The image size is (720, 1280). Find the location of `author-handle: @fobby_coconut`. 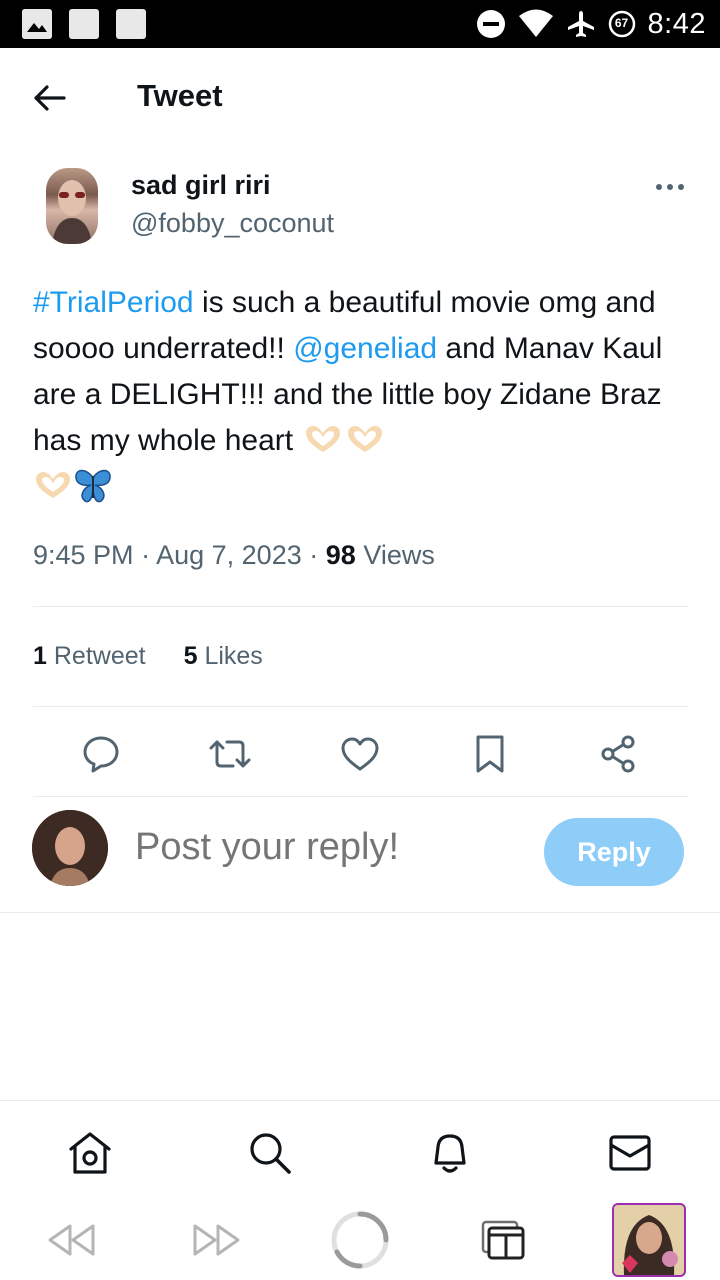

author-handle: @fobby_coconut is located at coordinates (232, 223).